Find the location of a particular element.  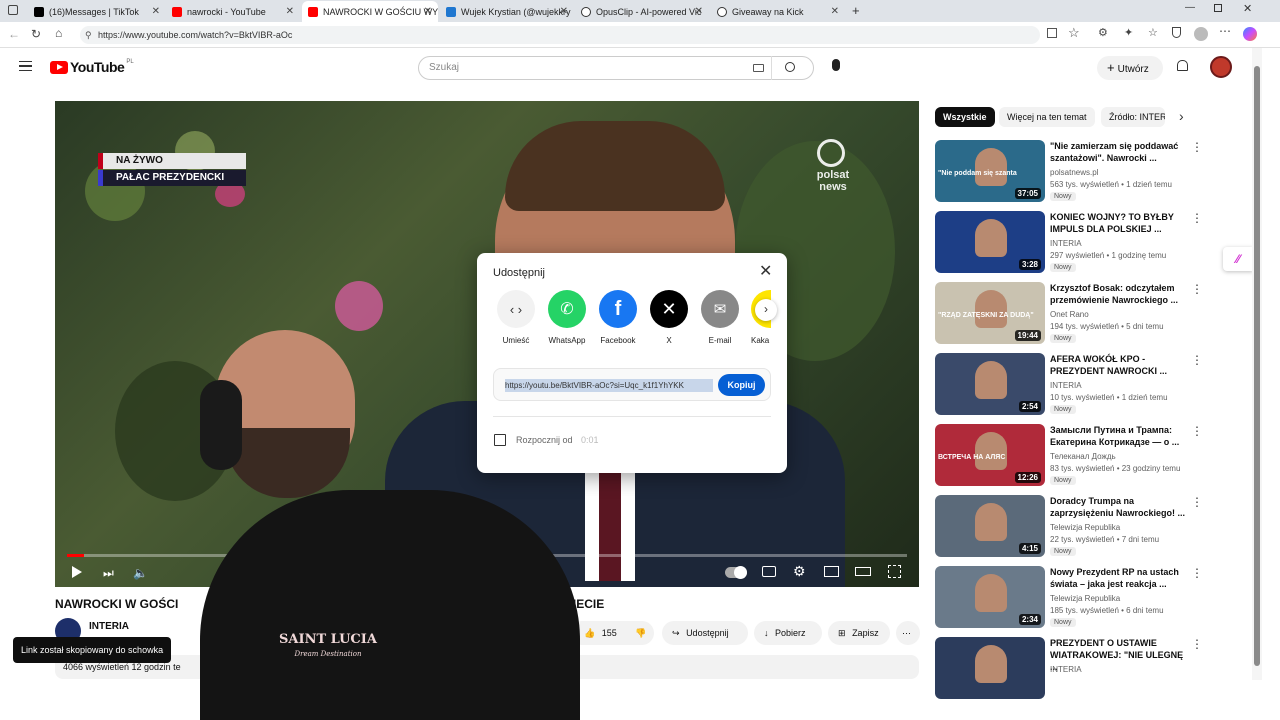

more-actions-icon: ⋯ is located at coordinates (908, 633).